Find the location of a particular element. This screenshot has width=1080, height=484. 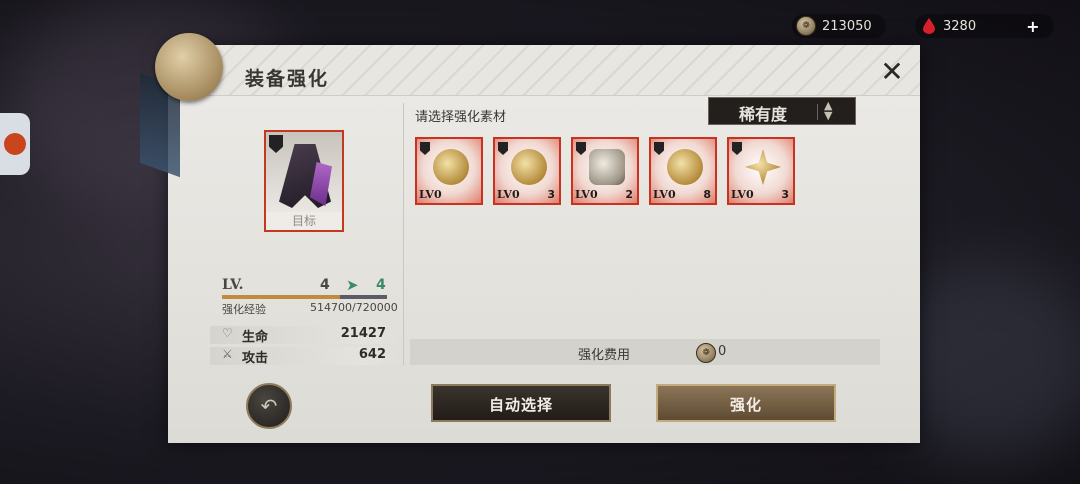

column-divider is located at coordinates (403, 234).